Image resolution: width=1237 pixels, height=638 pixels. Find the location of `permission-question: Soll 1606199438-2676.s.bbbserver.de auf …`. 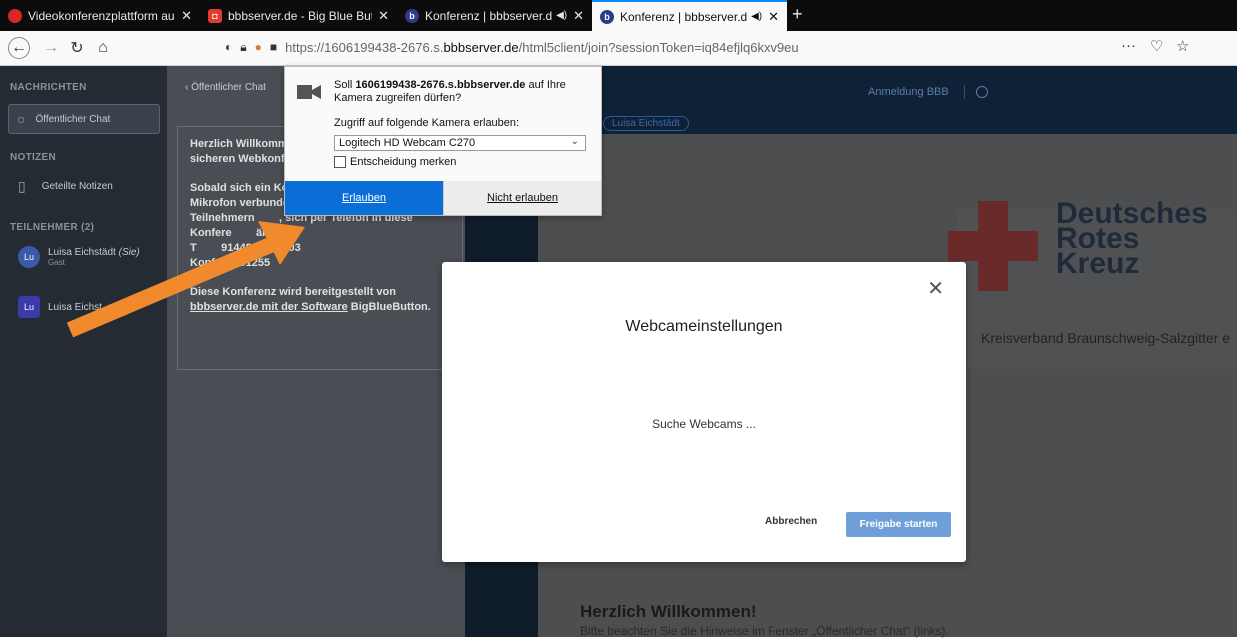

permission-question: Soll 1606199438-2676.s.bbbserver.de auf … is located at coordinates (450, 91).